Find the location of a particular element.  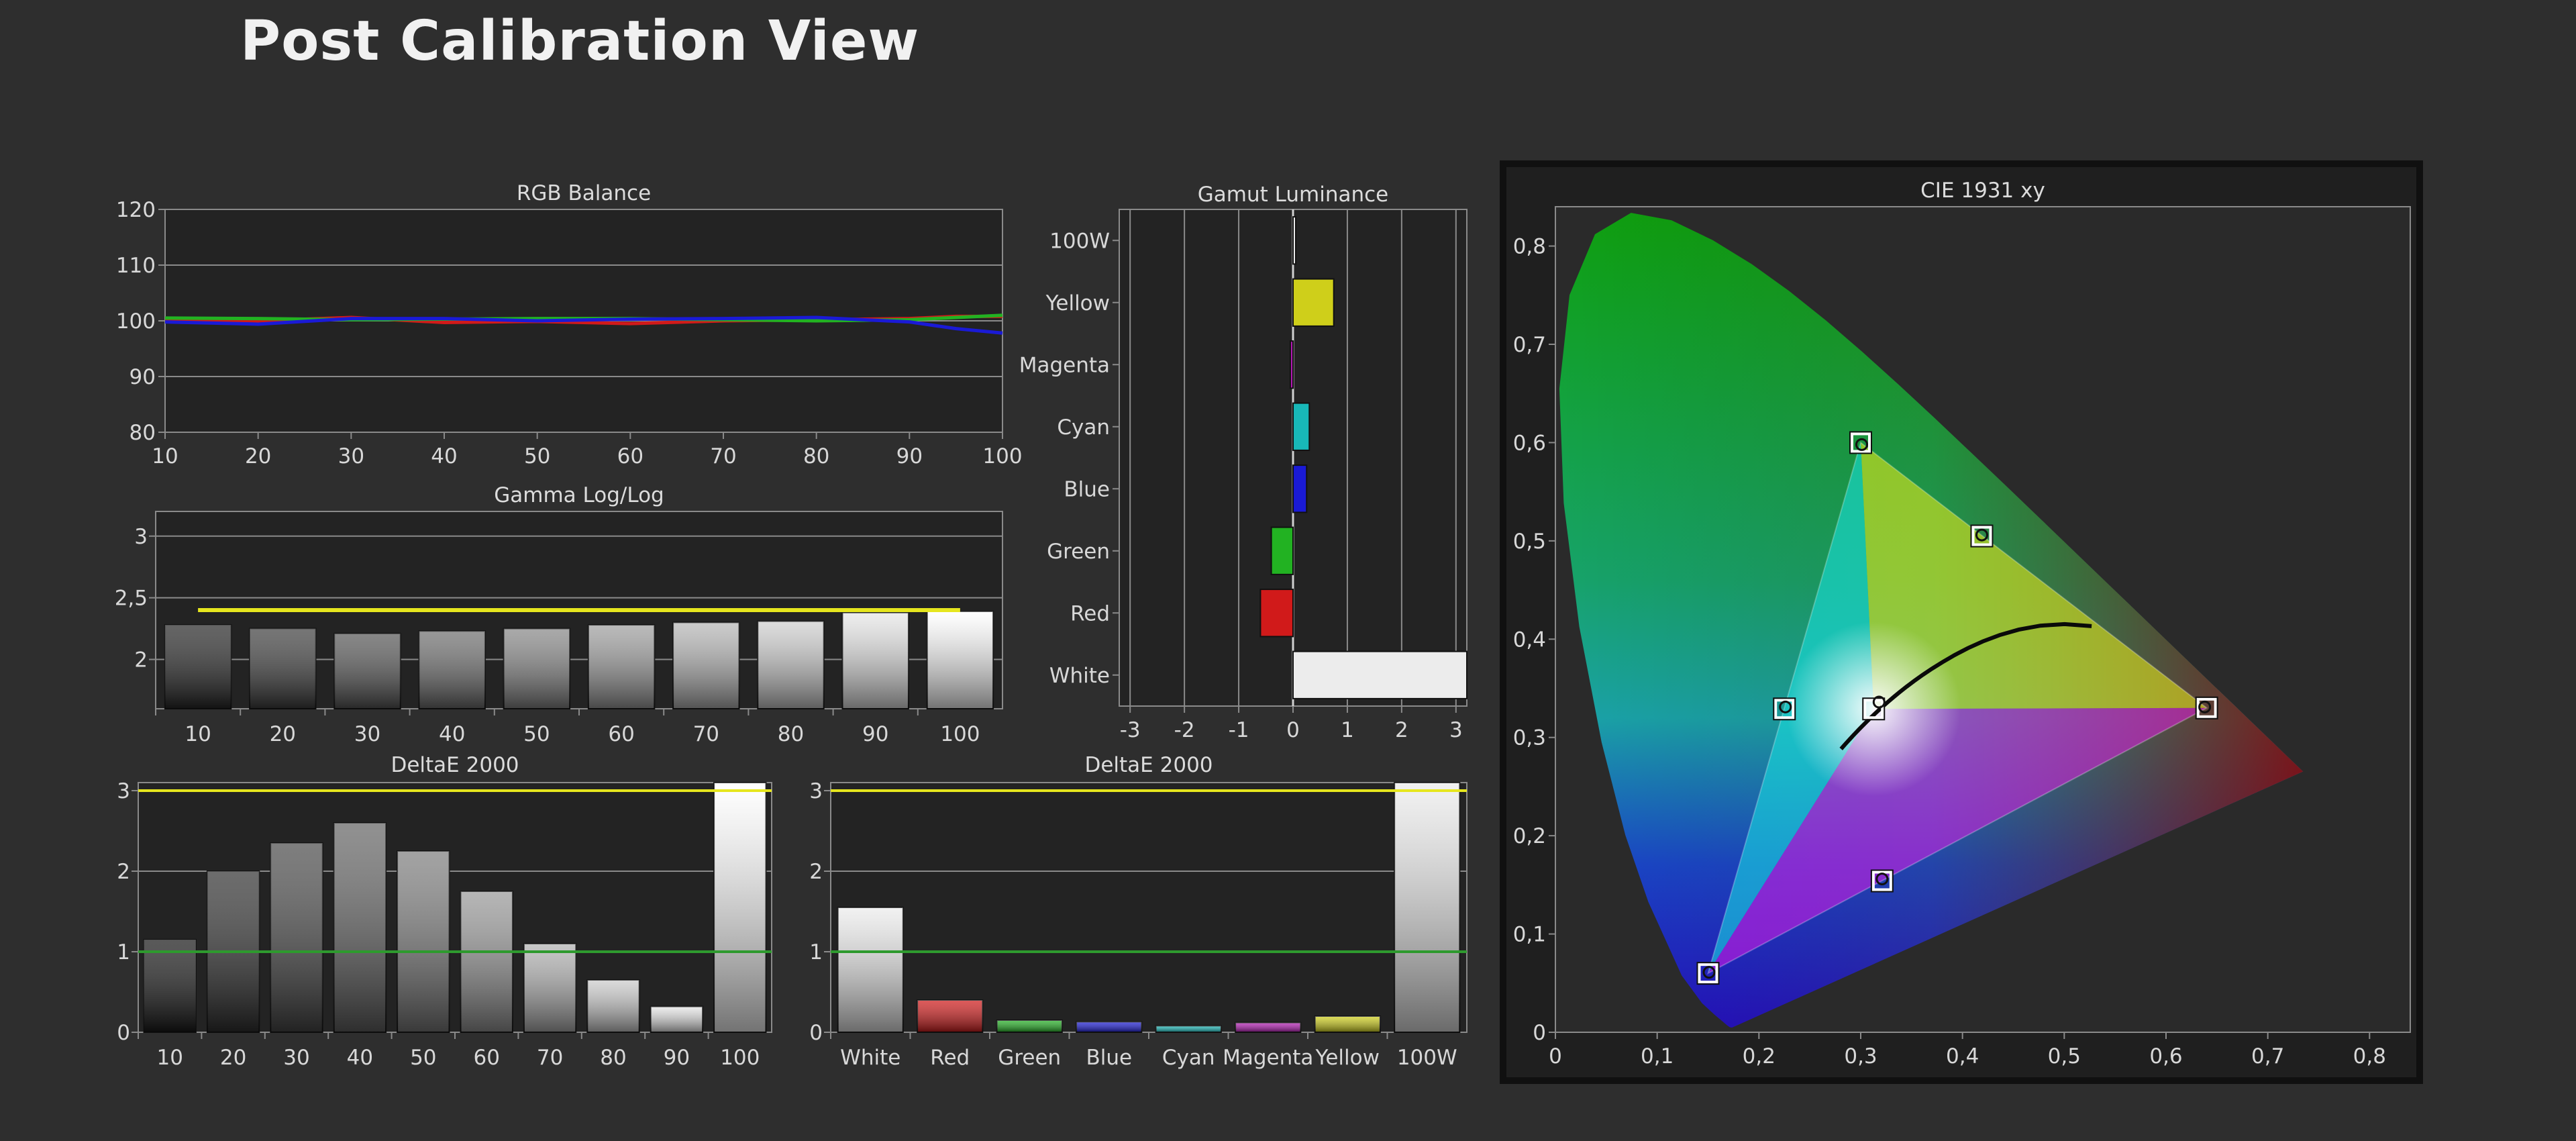

gamma-y-tick-label: 2,5 is located at coordinates (131, 599).